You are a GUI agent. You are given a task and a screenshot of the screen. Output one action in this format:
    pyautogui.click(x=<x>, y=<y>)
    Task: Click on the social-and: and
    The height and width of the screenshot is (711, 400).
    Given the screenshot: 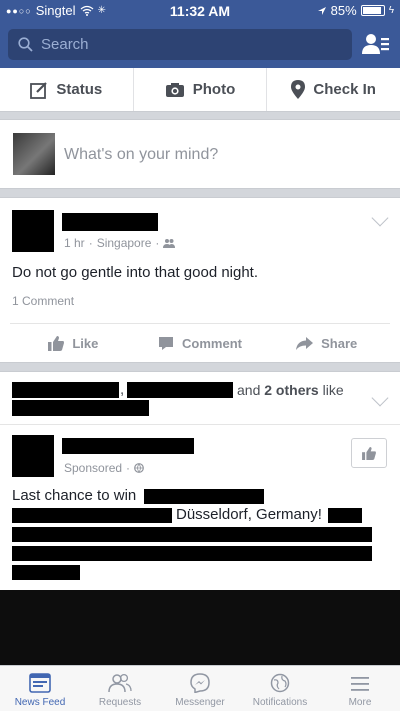 What is the action you would take?
    pyautogui.click(x=249, y=390)
    